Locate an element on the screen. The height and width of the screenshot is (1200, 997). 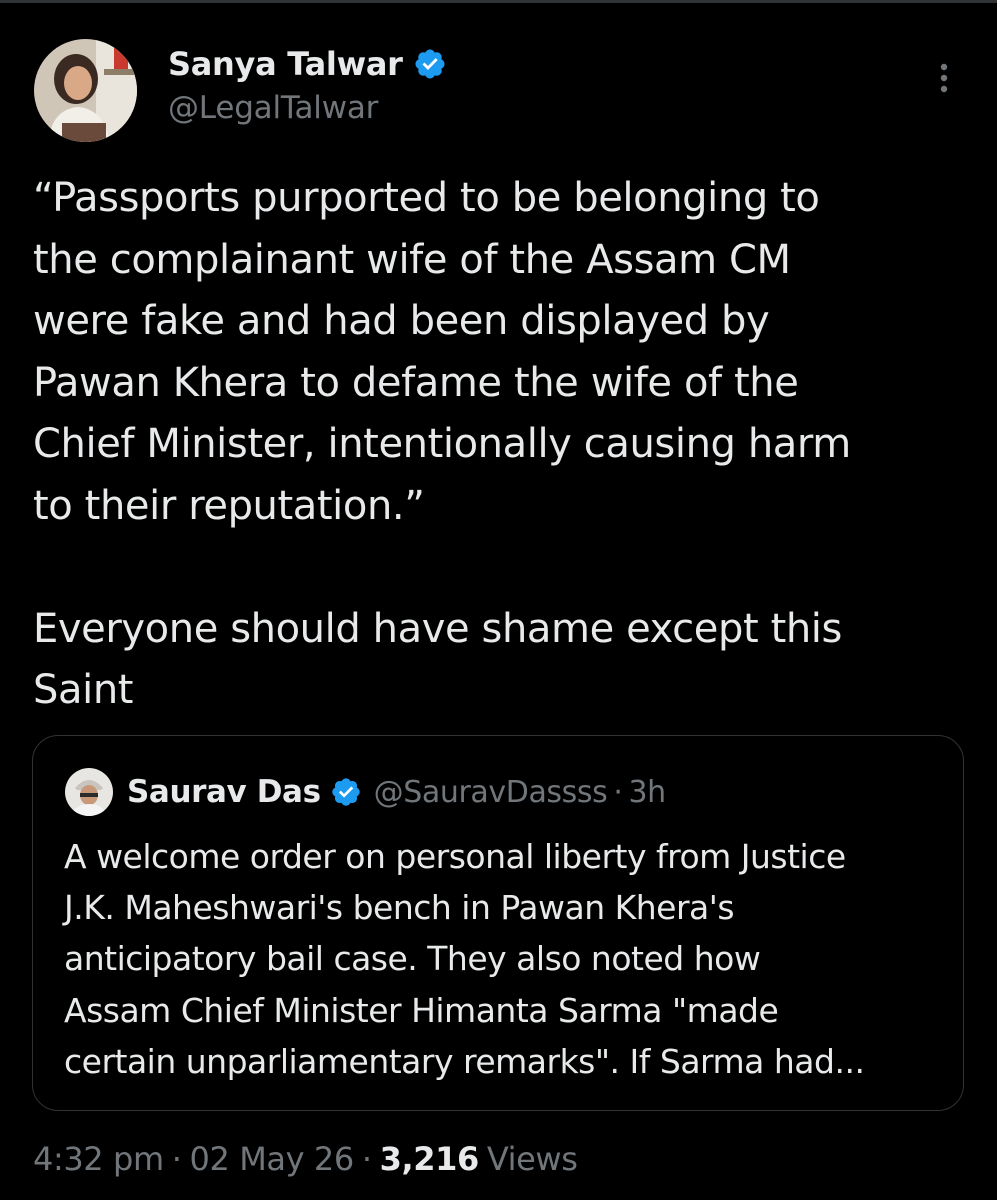
more-options-icon is located at coordinates (944, 78).